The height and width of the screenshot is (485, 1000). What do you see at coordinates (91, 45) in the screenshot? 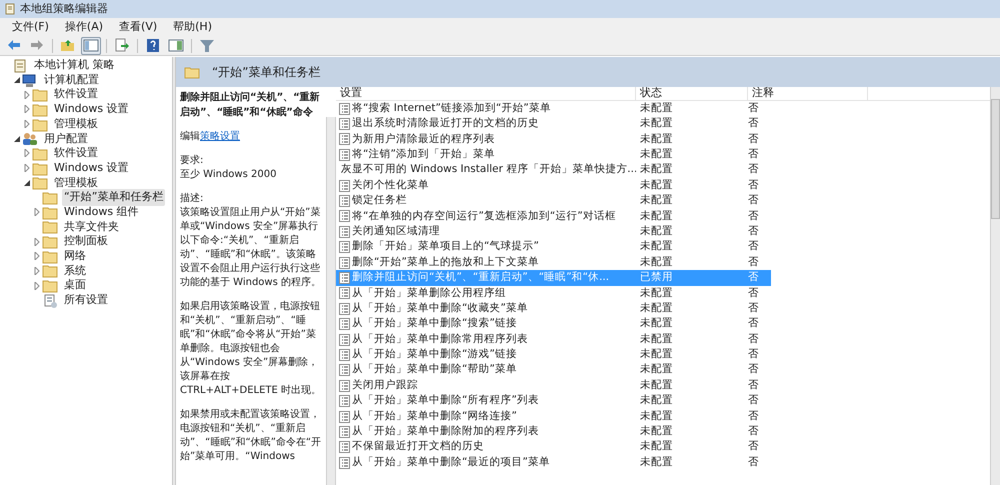
I see `tree-pane-button` at bounding box center [91, 45].